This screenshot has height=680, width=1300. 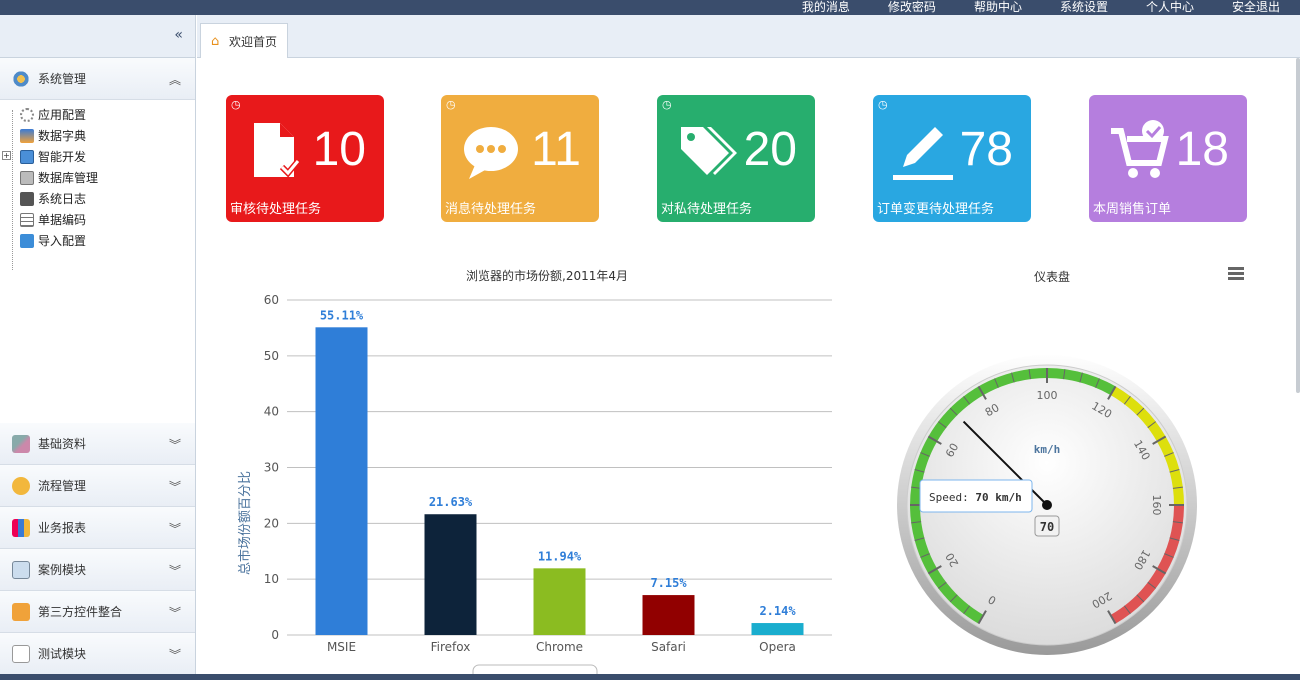 What do you see at coordinates (21, 527) in the screenshot?
I see `report-icon` at bounding box center [21, 527].